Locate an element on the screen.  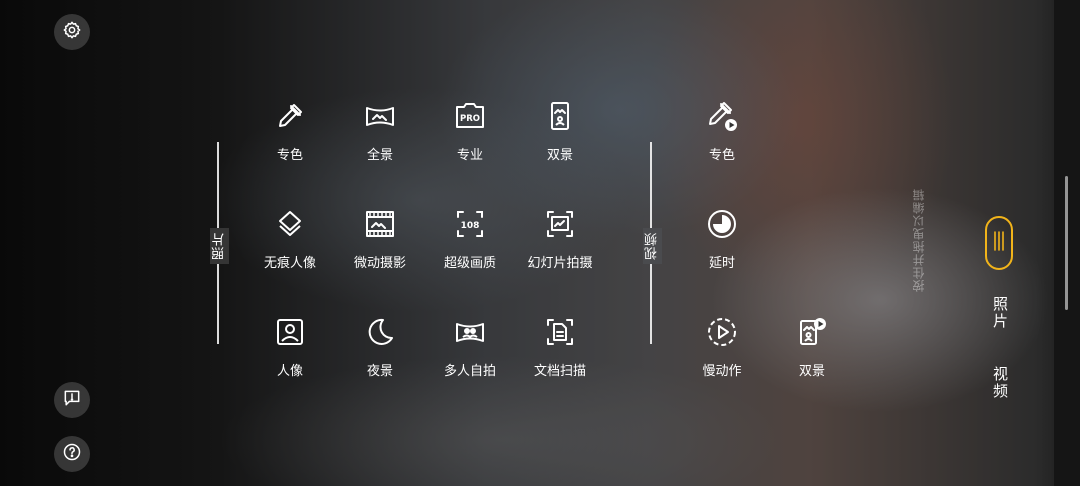
portrait-icon is located at coordinates (290, 332).